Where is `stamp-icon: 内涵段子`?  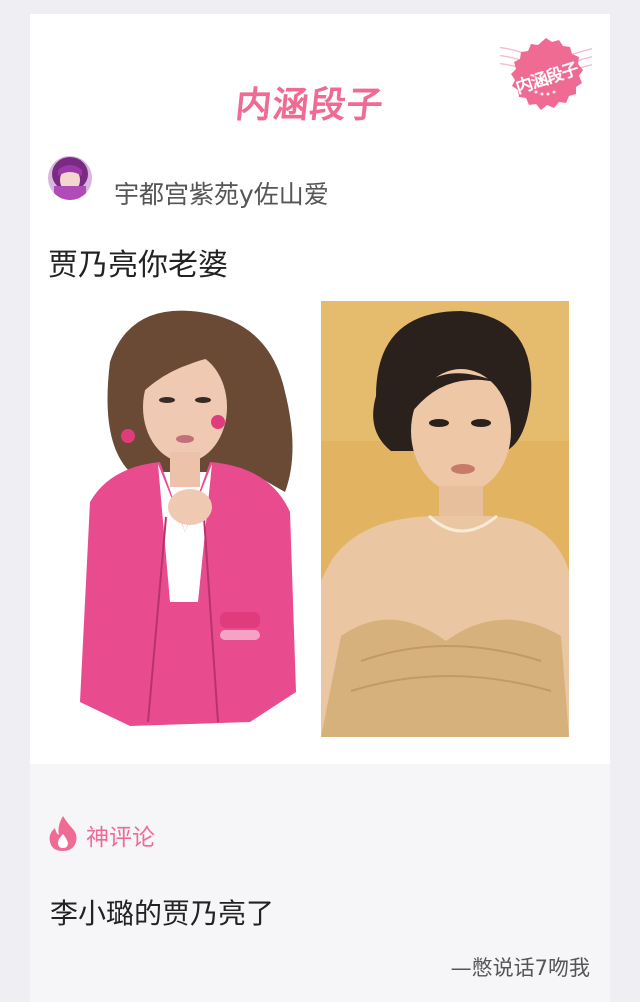
stamp-icon: 内涵段子 is located at coordinates (534, 76).